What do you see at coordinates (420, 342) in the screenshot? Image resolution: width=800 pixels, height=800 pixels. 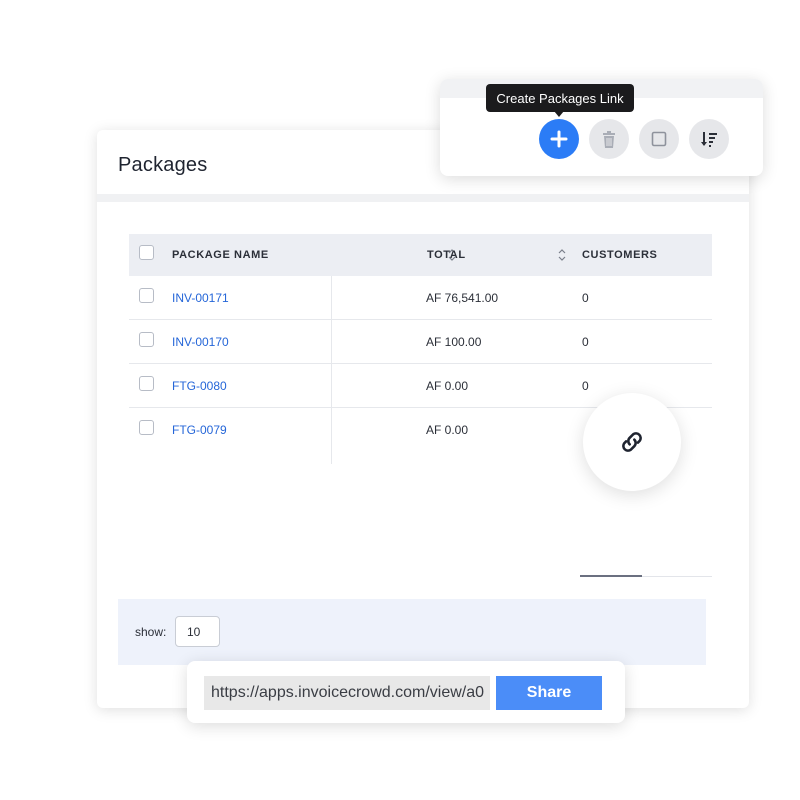 I see `table-row: INV-00170 AF 100.00 0` at bounding box center [420, 342].